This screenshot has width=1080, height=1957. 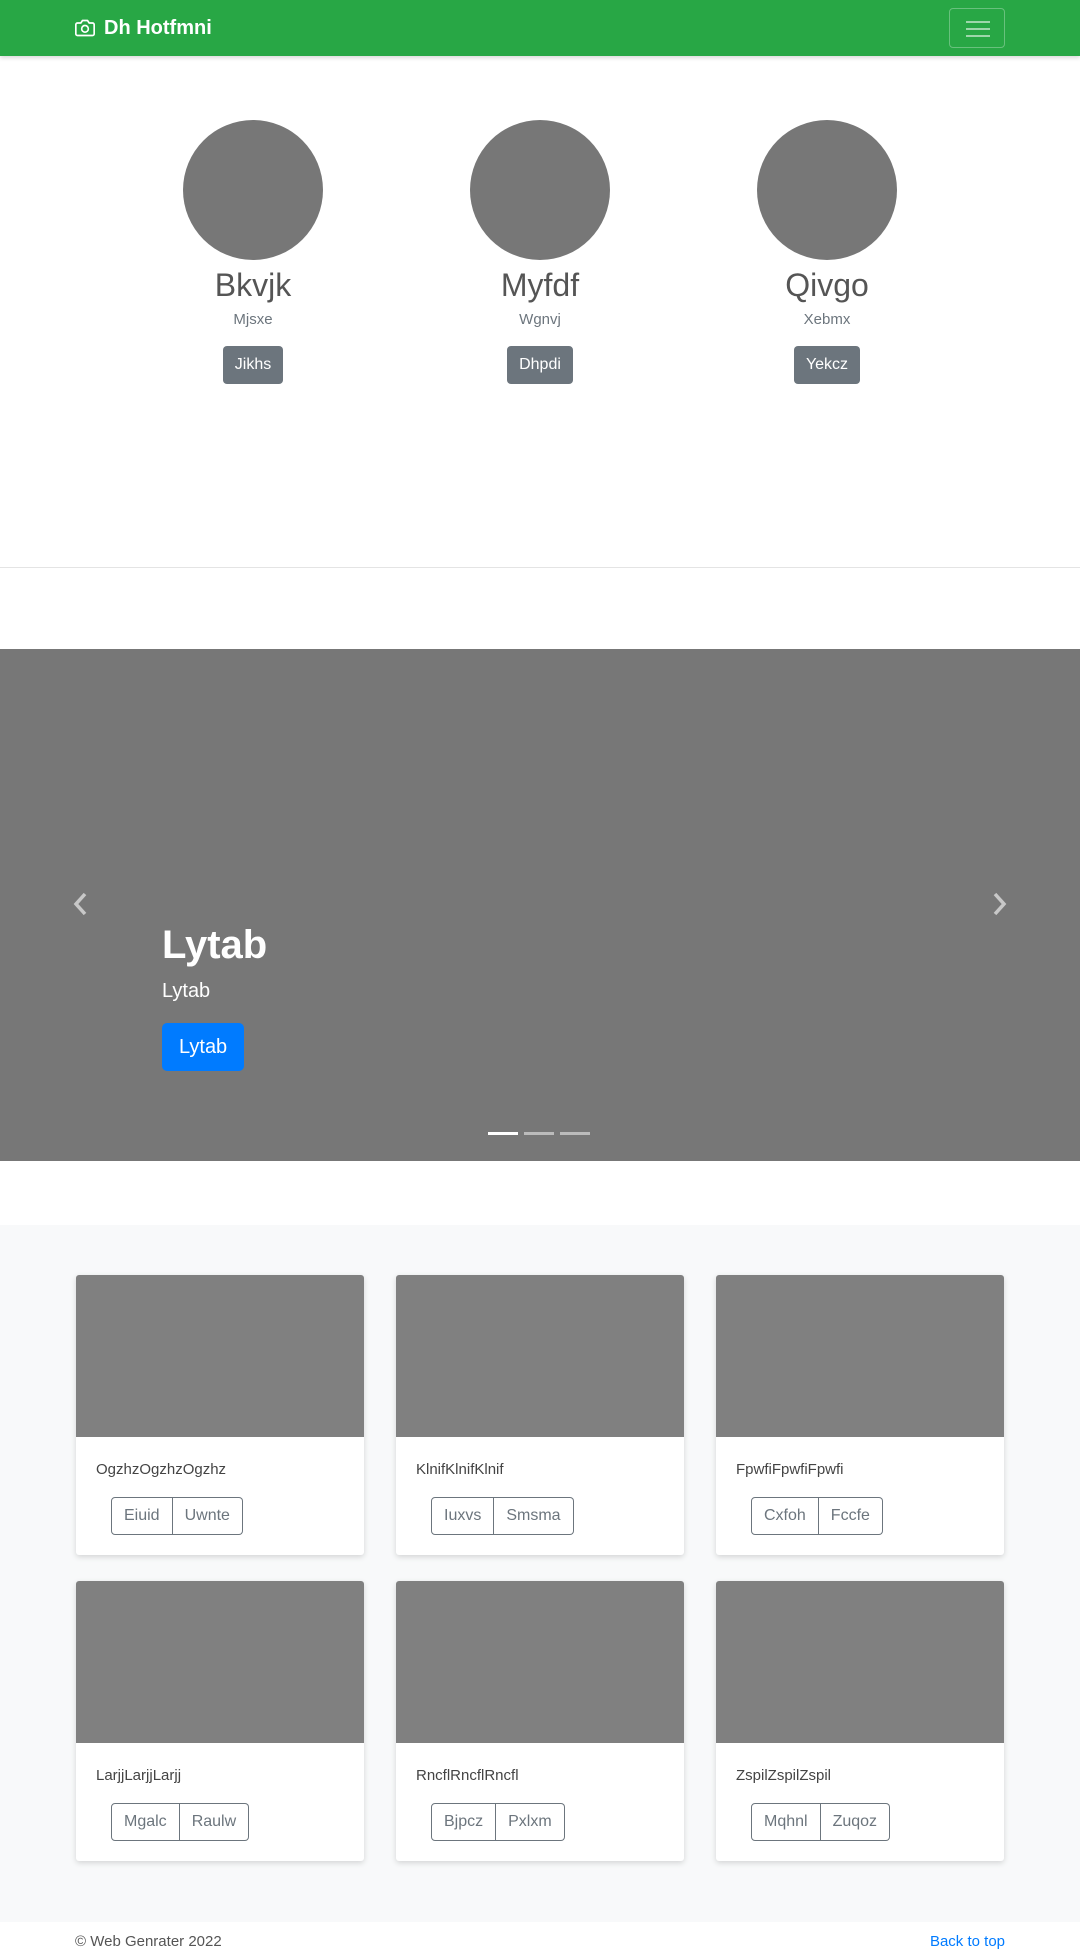 I want to click on back-to-top-link: Back to top, so click(x=967, y=1941).